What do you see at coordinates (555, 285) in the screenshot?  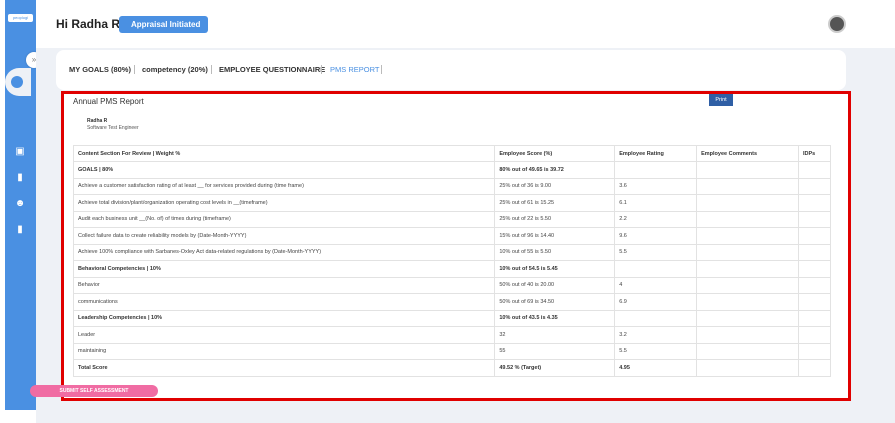 I see `table-cell: 50% out of 40 is 20.00` at bounding box center [555, 285].